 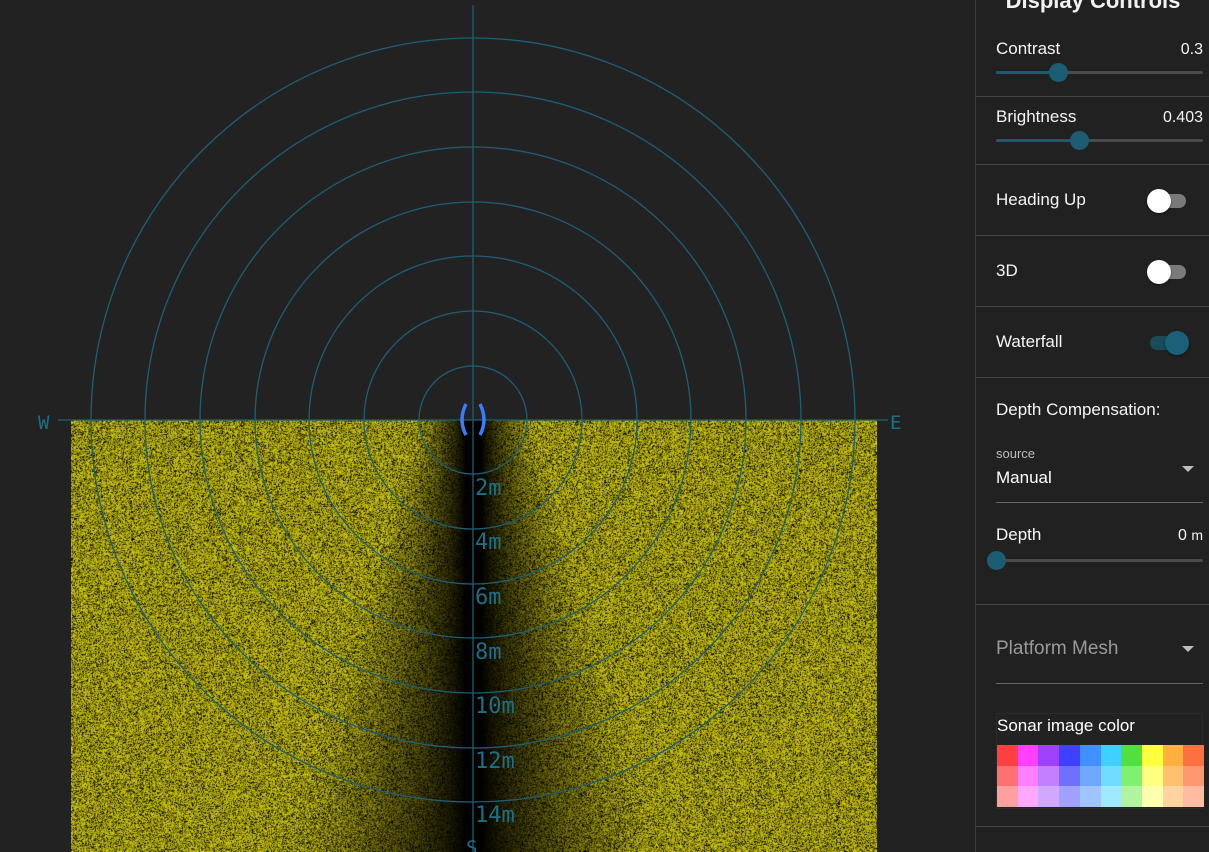 I want to click on source-select-value: Manual, so click(x=1024, y=477).